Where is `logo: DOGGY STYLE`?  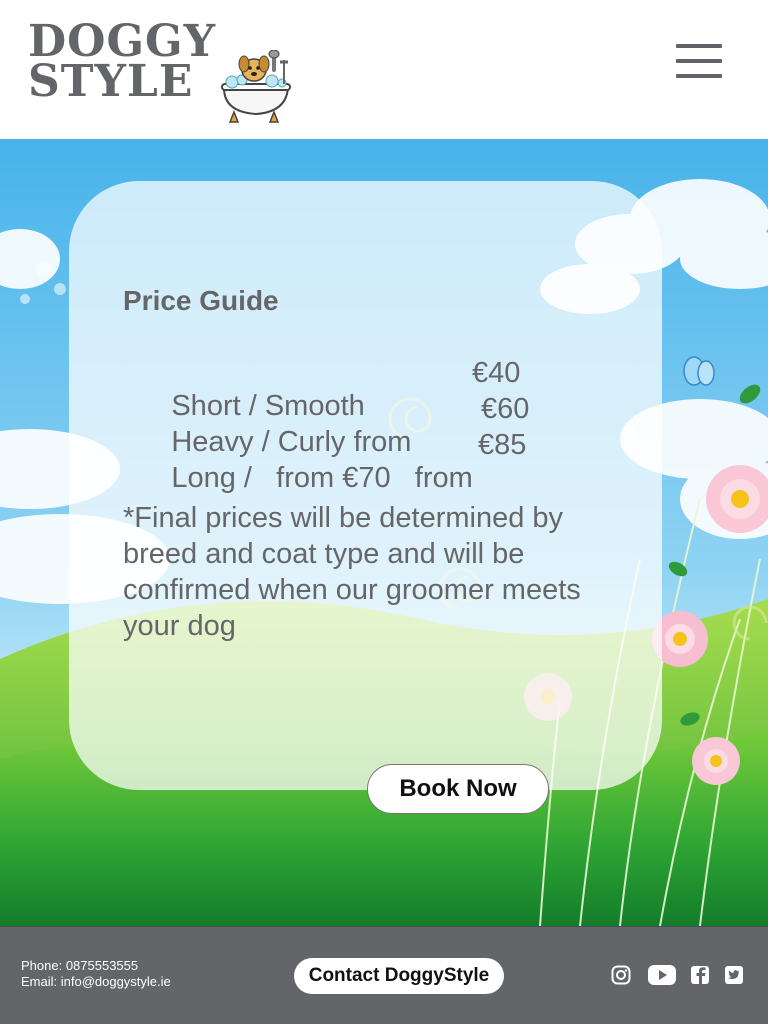 logo: DOGGY STYLE is located at coordinates (159, 71).